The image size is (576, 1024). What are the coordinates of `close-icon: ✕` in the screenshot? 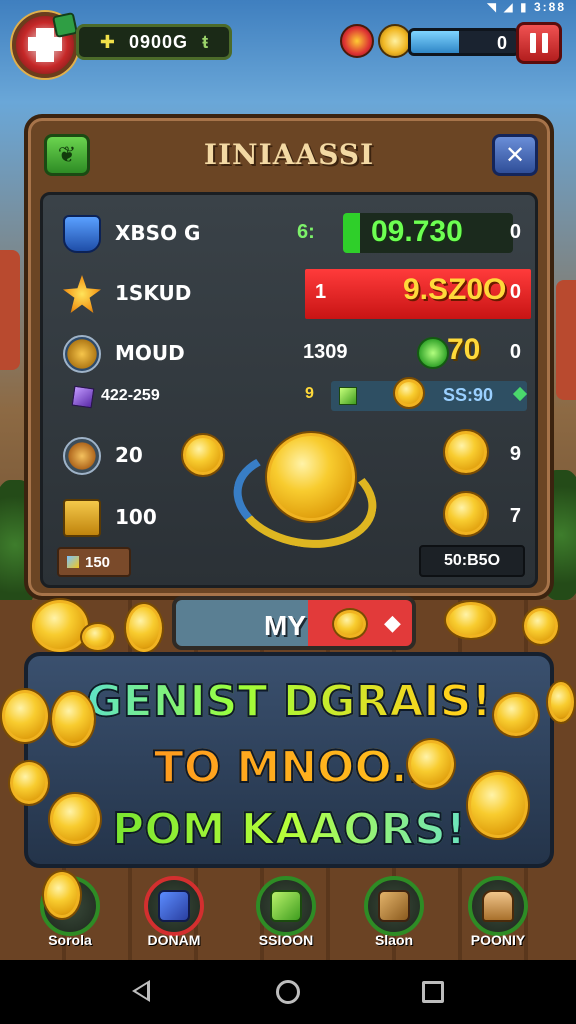 It's located at (515, 155).